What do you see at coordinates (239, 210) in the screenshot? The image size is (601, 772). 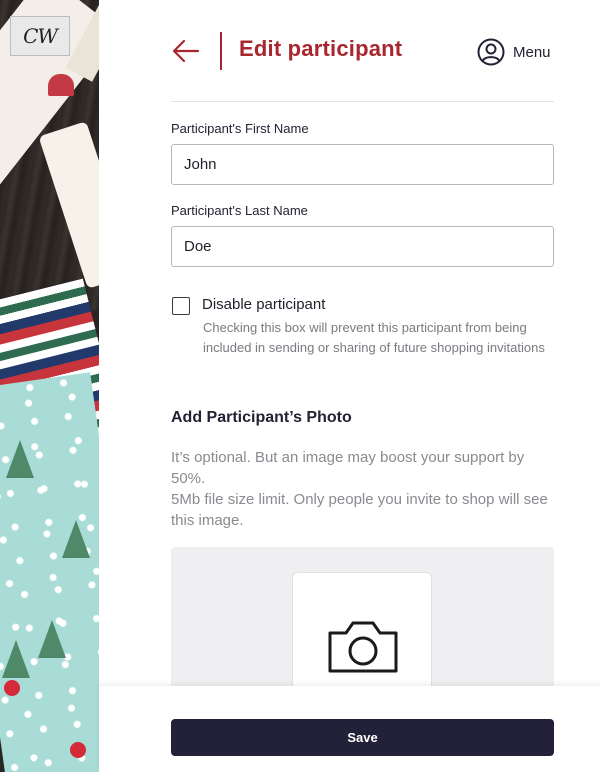 I see `last-name-label: Participant's Last Name` at bounding box center [239, 210].